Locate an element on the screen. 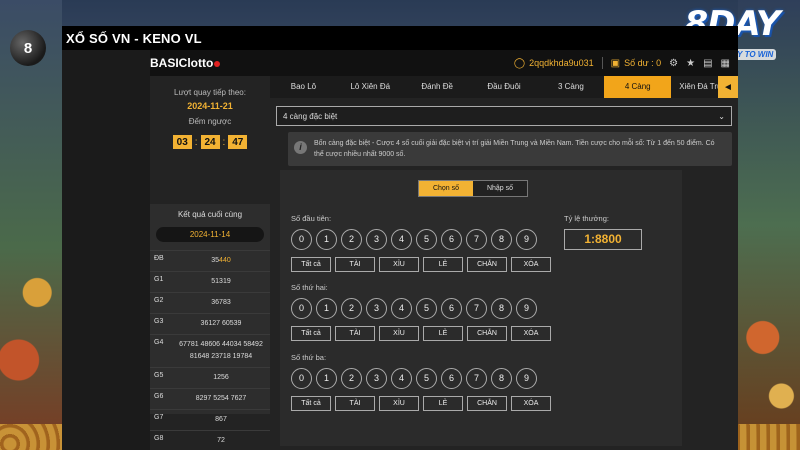 This screenshot has height=450, width=800. wallet-icon: ▣ is located at coordinates (615, 63).